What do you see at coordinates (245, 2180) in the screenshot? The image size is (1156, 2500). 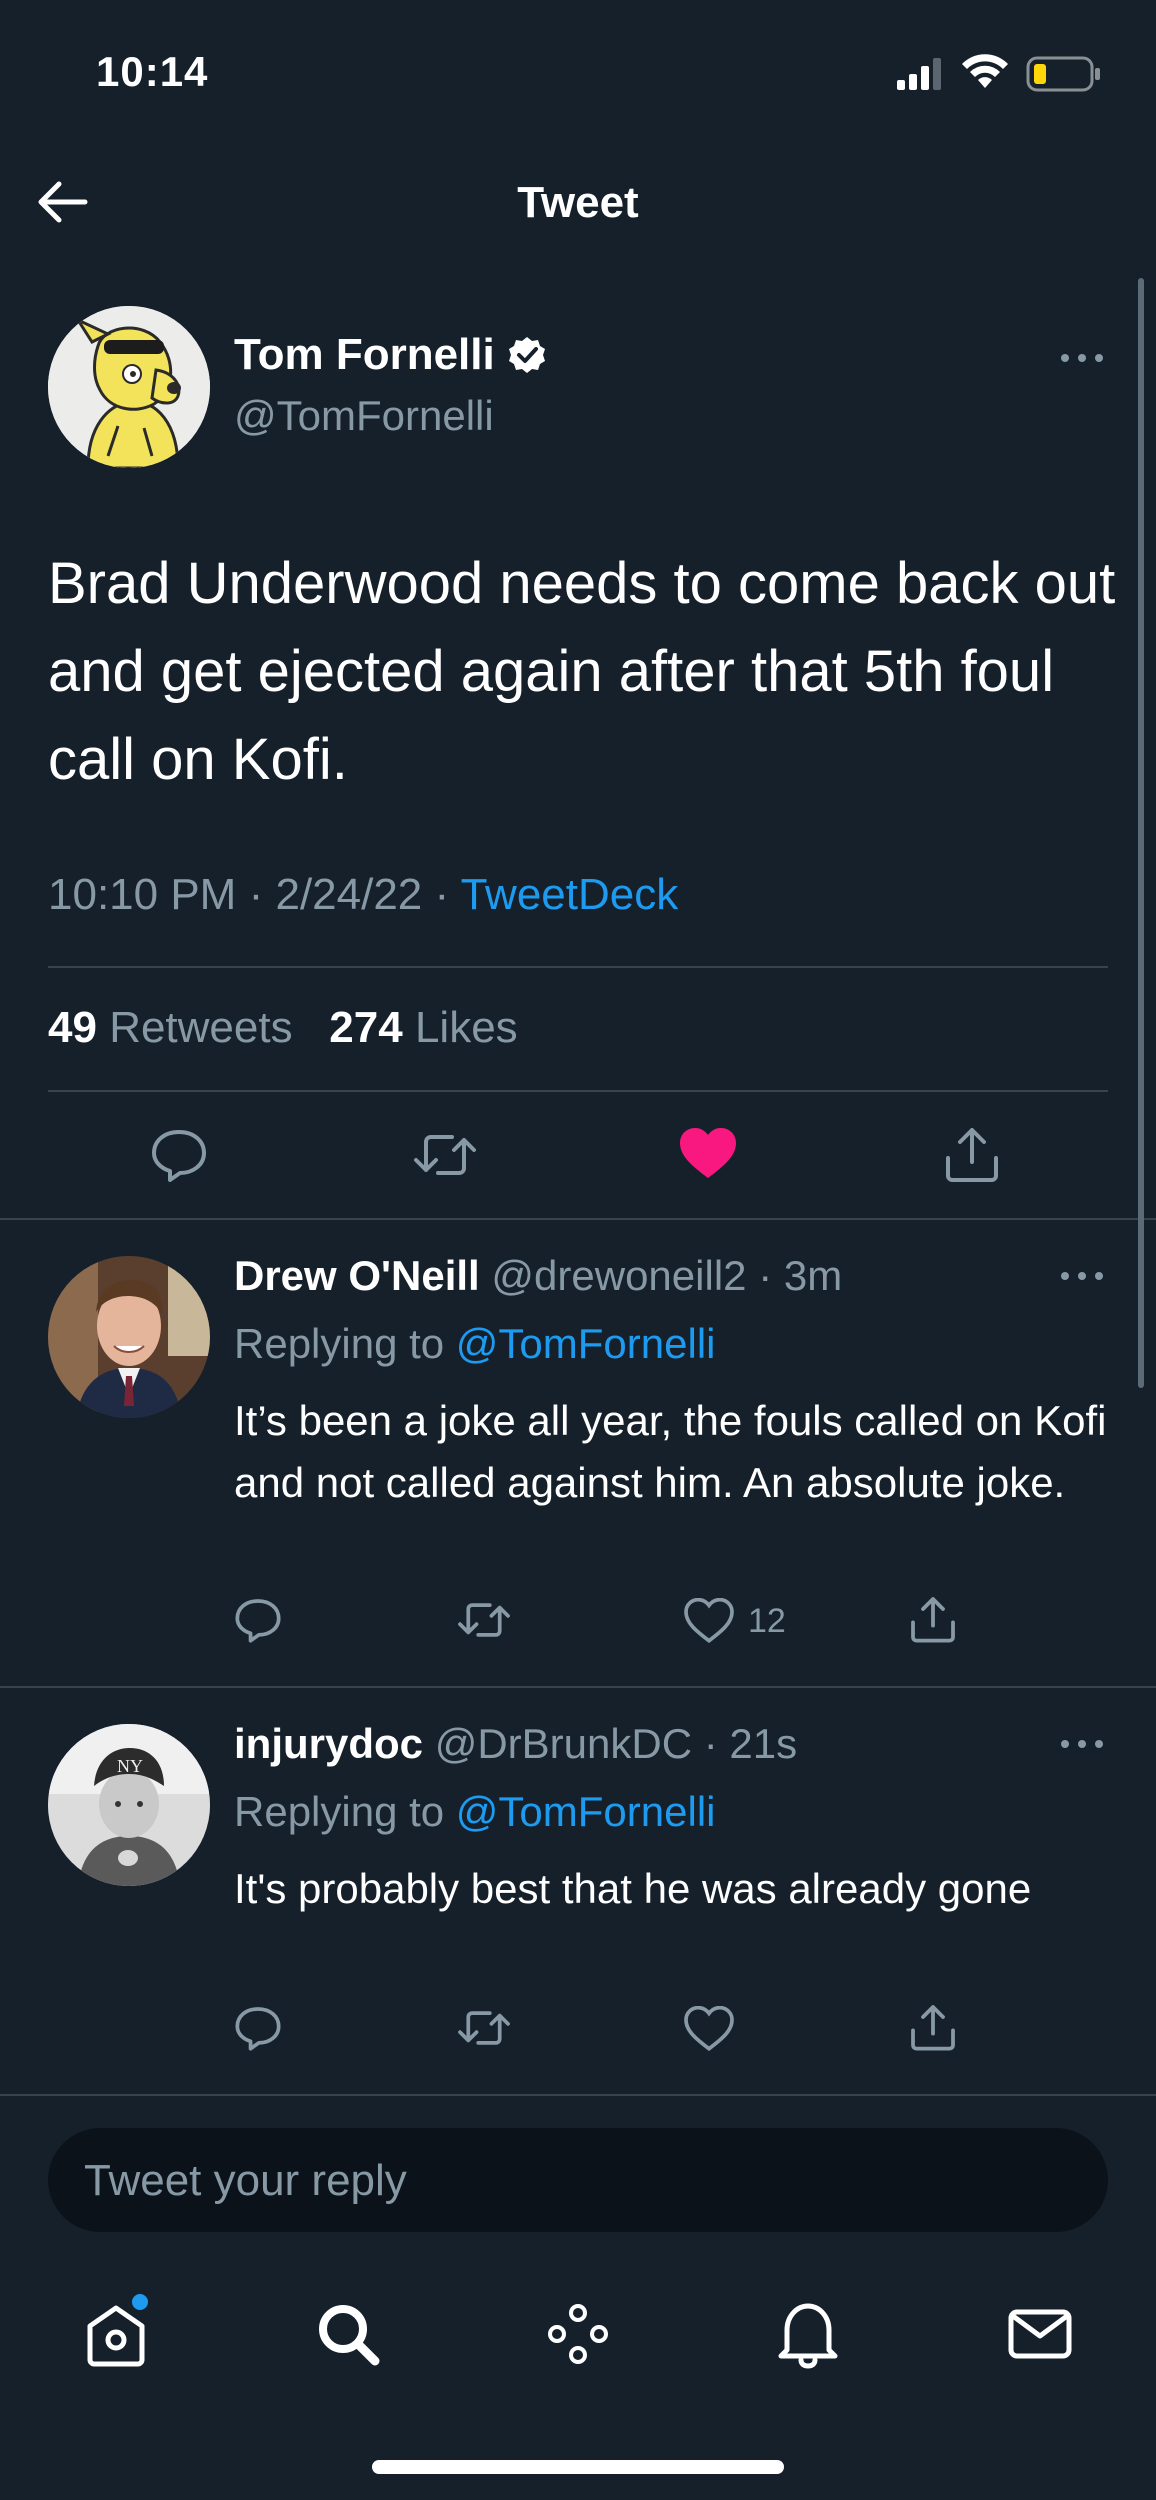 I see `reply-input-placeholder: Tweet your reply` at bounding box center [245, 2180].